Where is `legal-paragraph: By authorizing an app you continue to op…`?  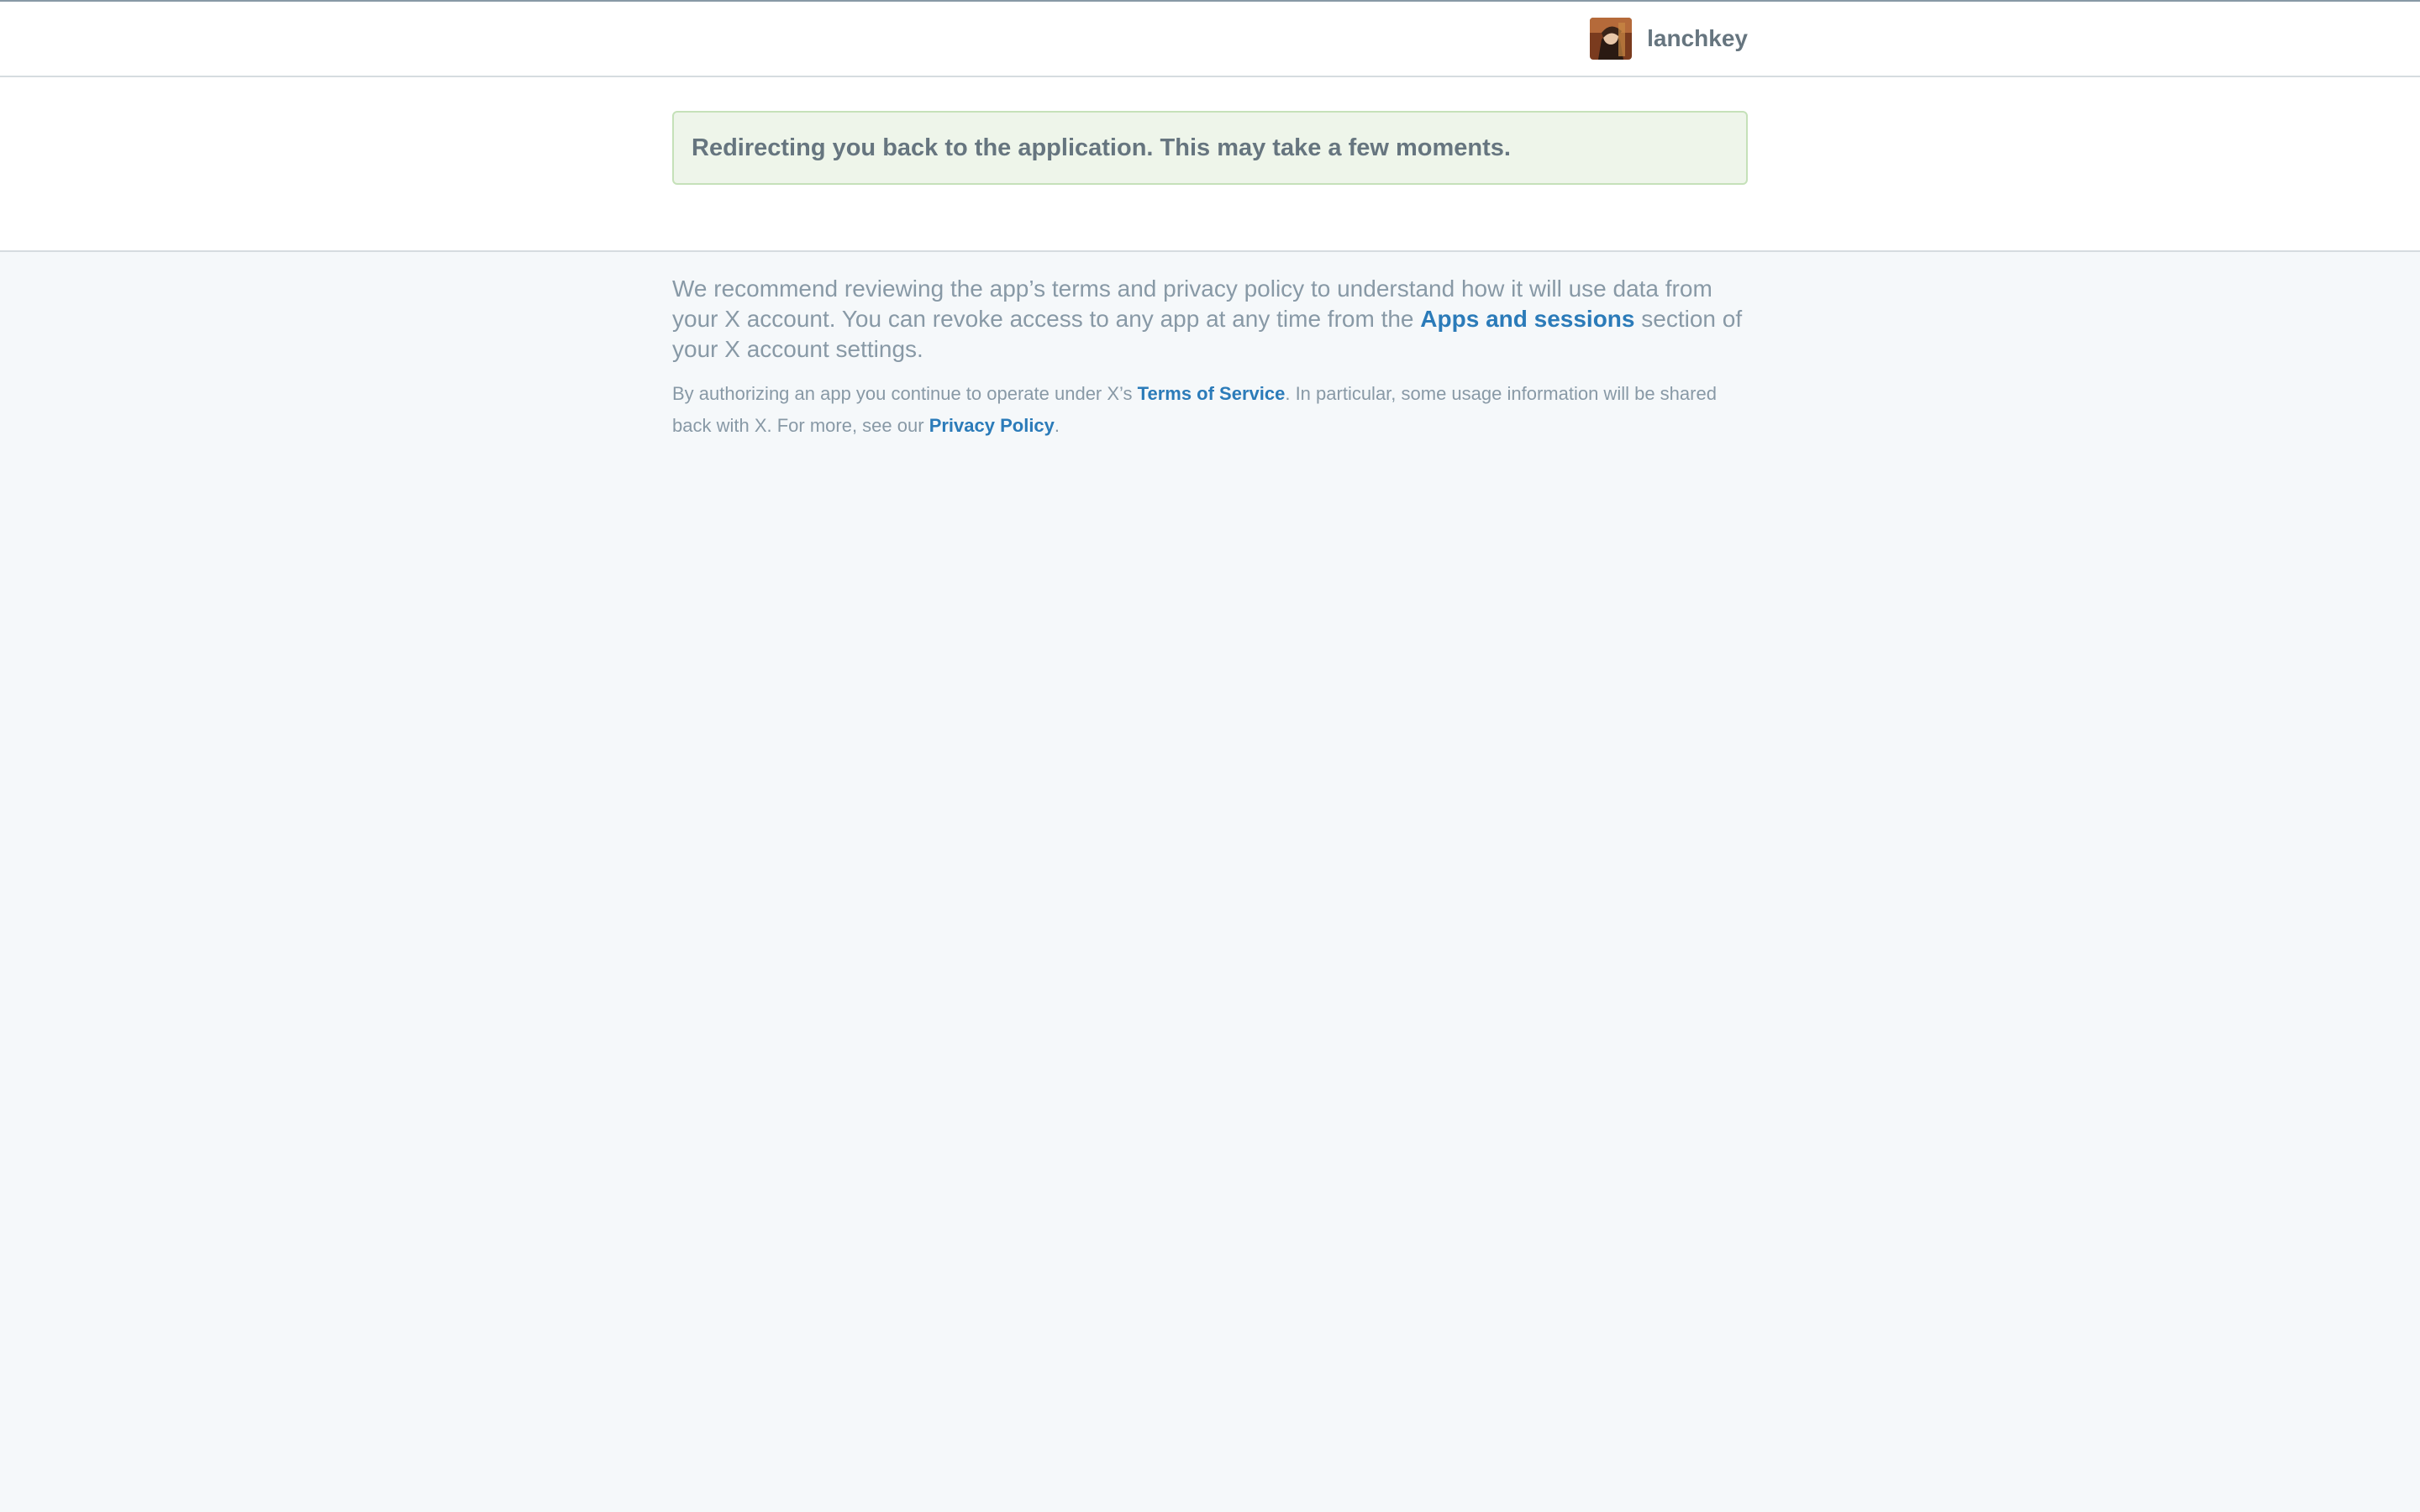
legal-paragraph: By authorizing an app you continue to op… is located at coordinates (1214, 410).